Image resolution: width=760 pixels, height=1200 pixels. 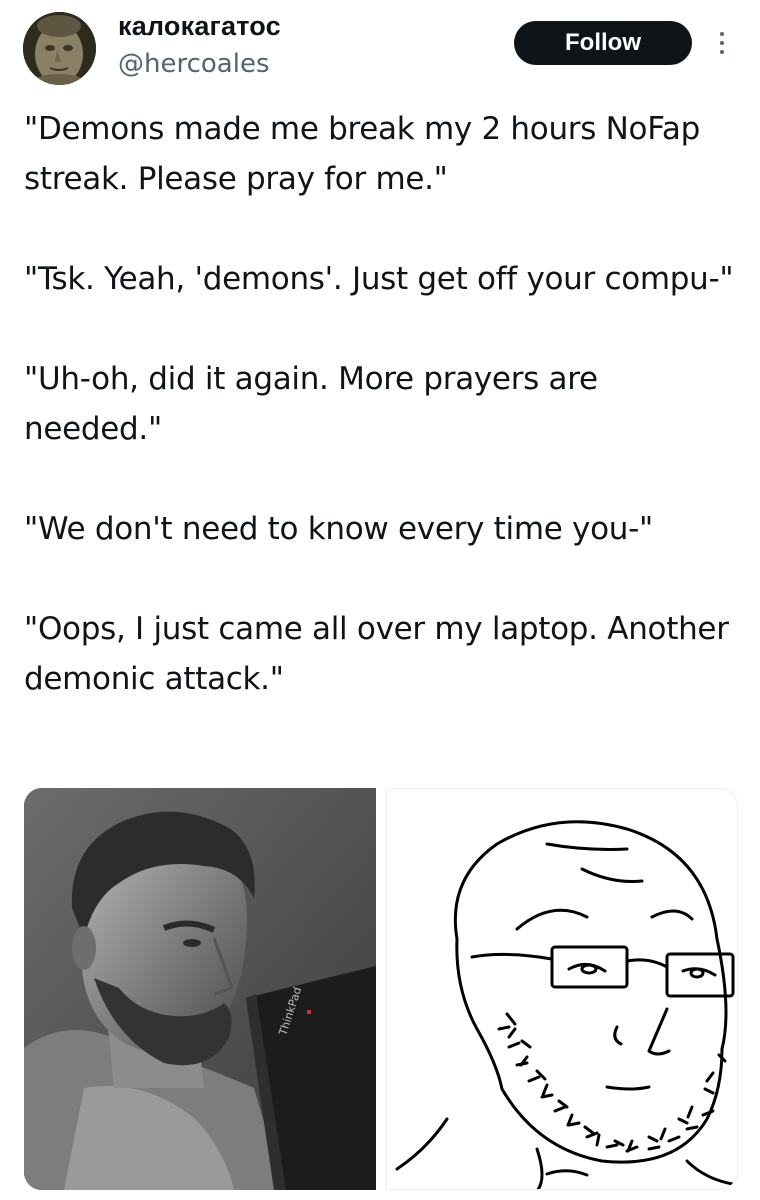 I want to click on more-vertical-icon, so click(x=722, y=43).